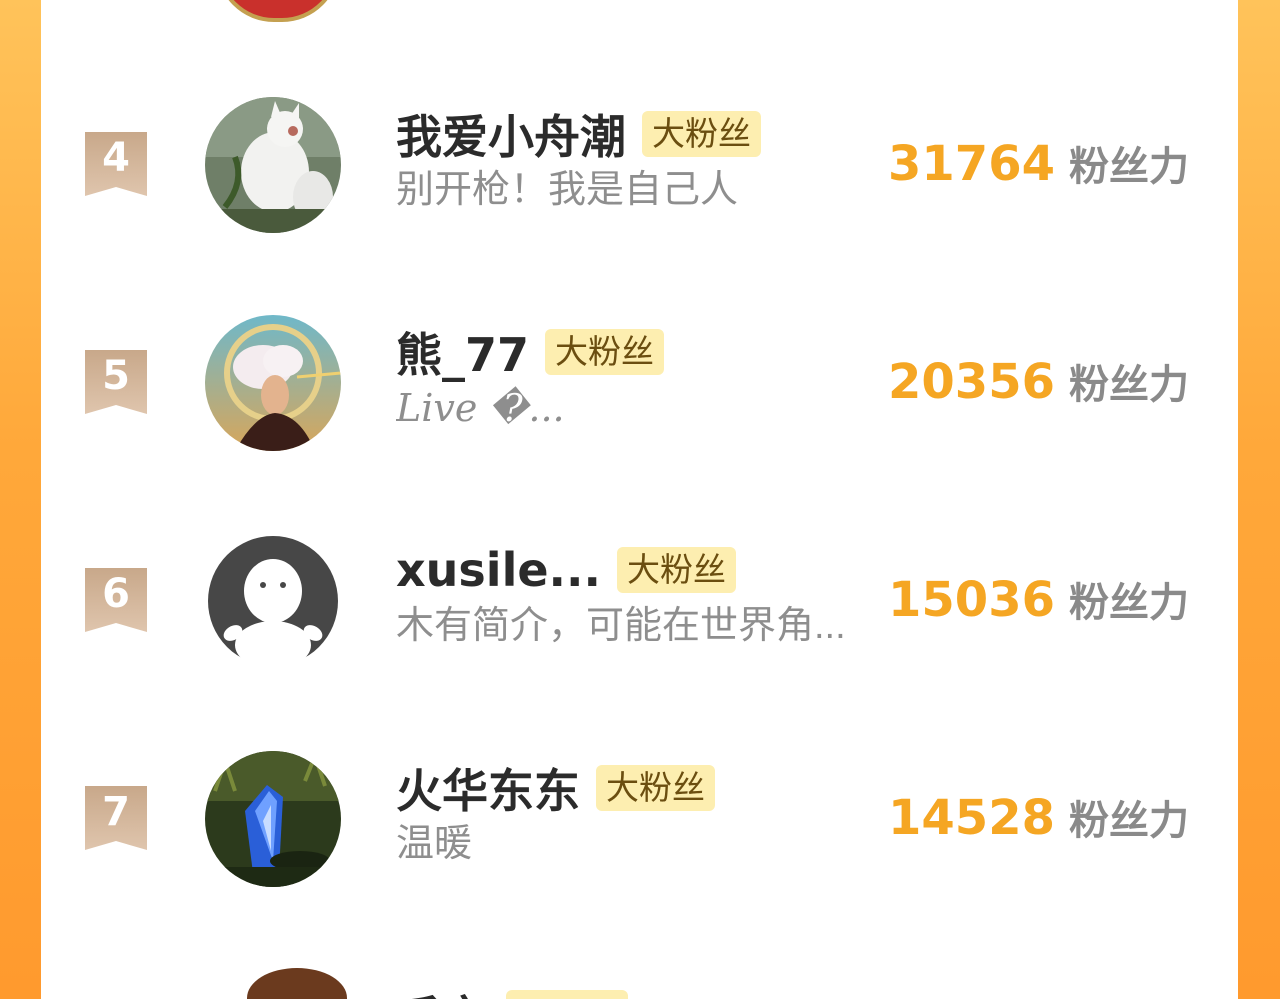 The image size is (1280, 999). I want to click on user-name-partial: 千亩, so click(442, 990).